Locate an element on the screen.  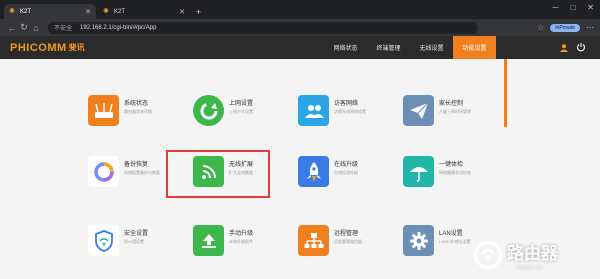
card-internet-settings: 上网设置 上网方式设置 is located at coordinates (243, 113).